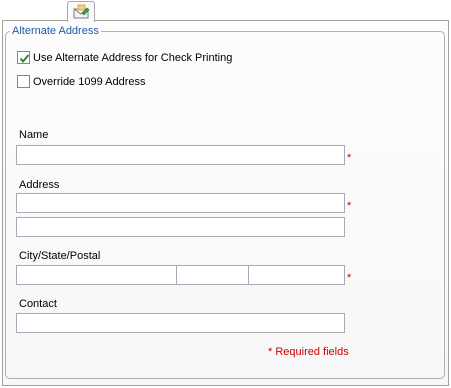 The height and width of the screenshot is (388, 451). What do you see at coordinates (296, 275) in the screenshot?
I see `postal-input` at bounding box center [296, 275].